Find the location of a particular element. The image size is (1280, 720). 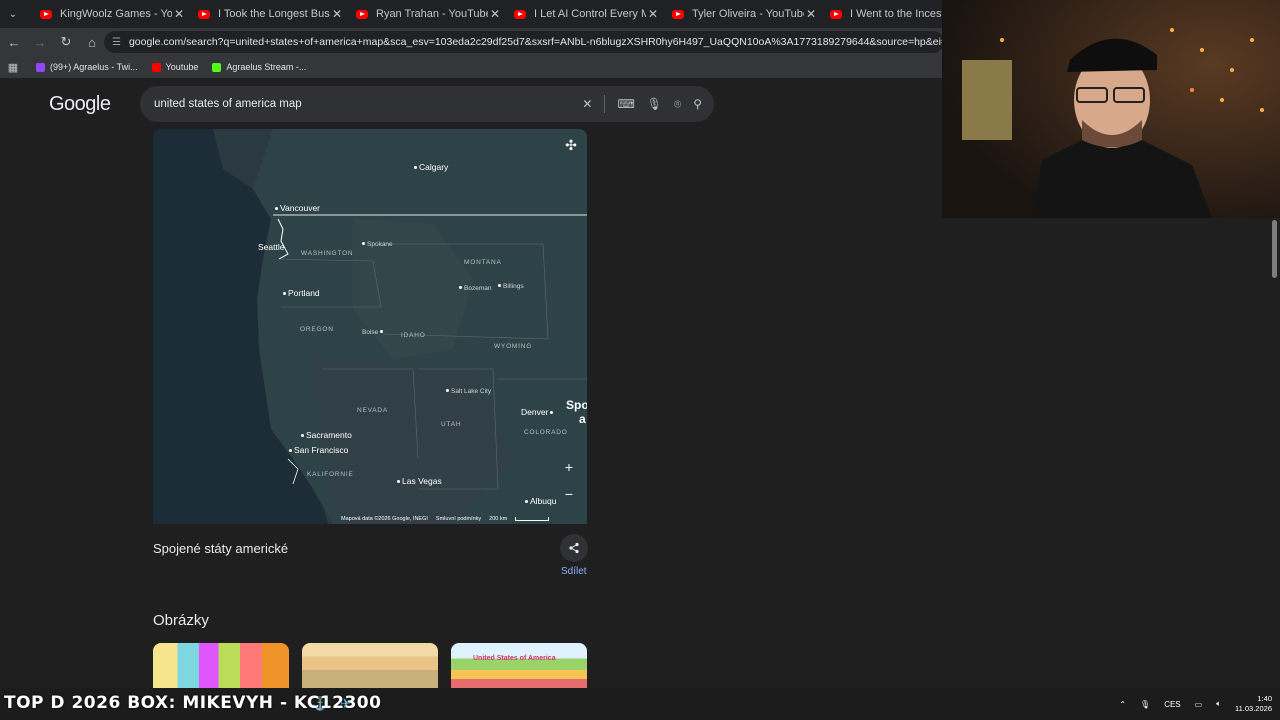

city-salt-lake-city: Salt Lake City is located at coordinates (468, 391).